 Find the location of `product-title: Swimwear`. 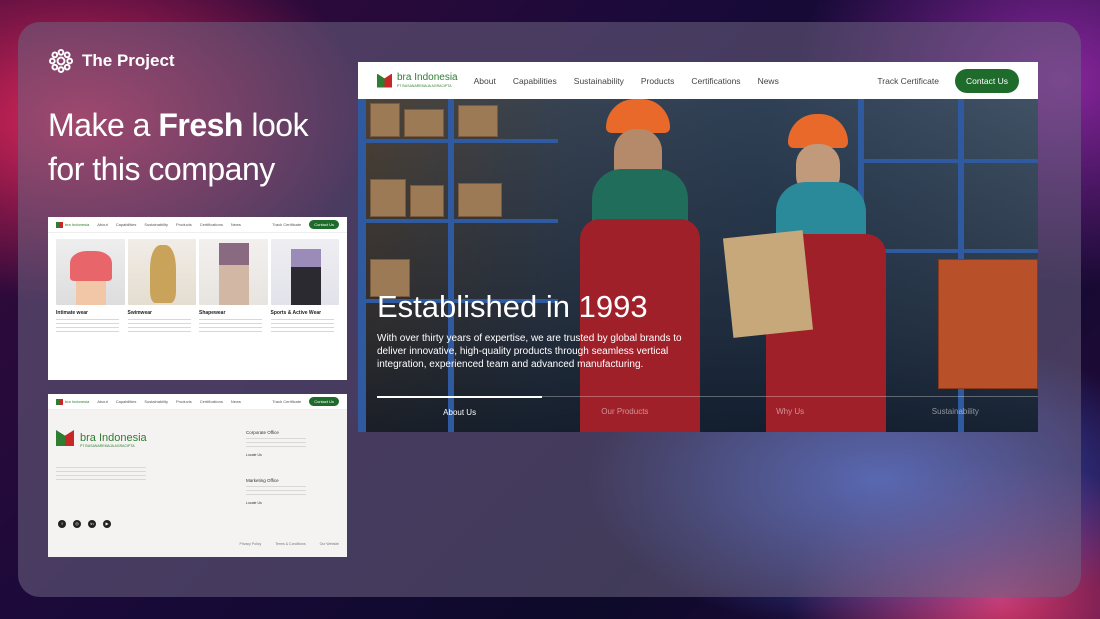

product-title: Swimwear is located at coordinates (139, 313).